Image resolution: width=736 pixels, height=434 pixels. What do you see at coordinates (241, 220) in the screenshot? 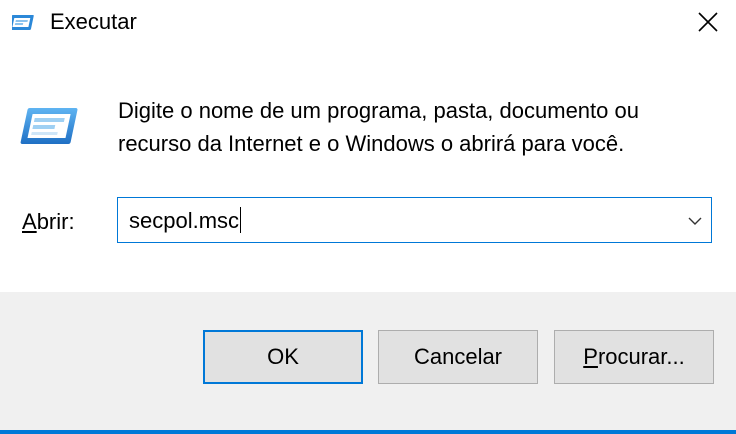
I see `text-caret` at bounding box center [241, 220].